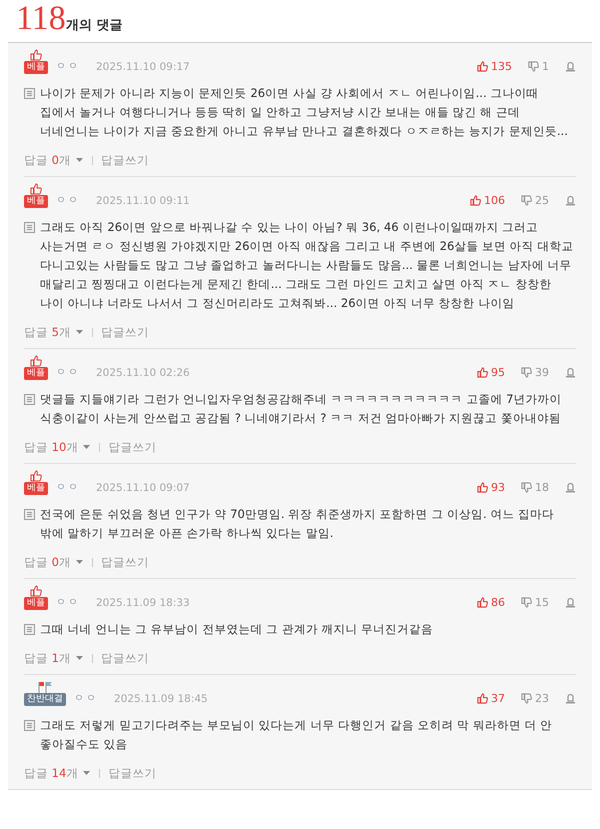  Describe the element at coordinates (498, 487) in the screenshot. I see `like-count: 93` at that location.